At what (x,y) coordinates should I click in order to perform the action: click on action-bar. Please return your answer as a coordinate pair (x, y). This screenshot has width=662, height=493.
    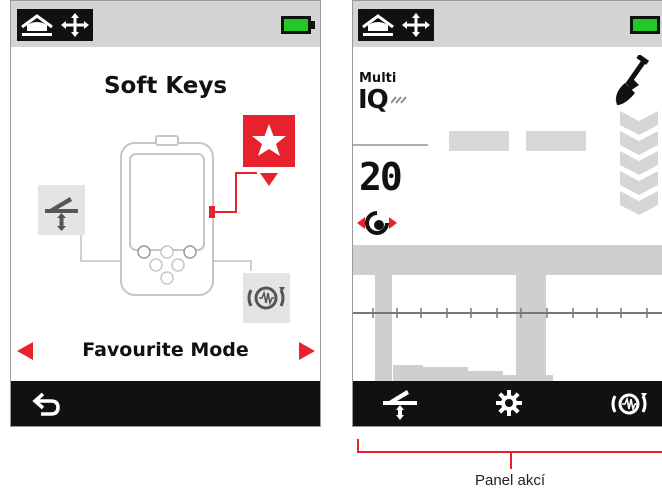
    Looking at the image, I should click on (507, 403).